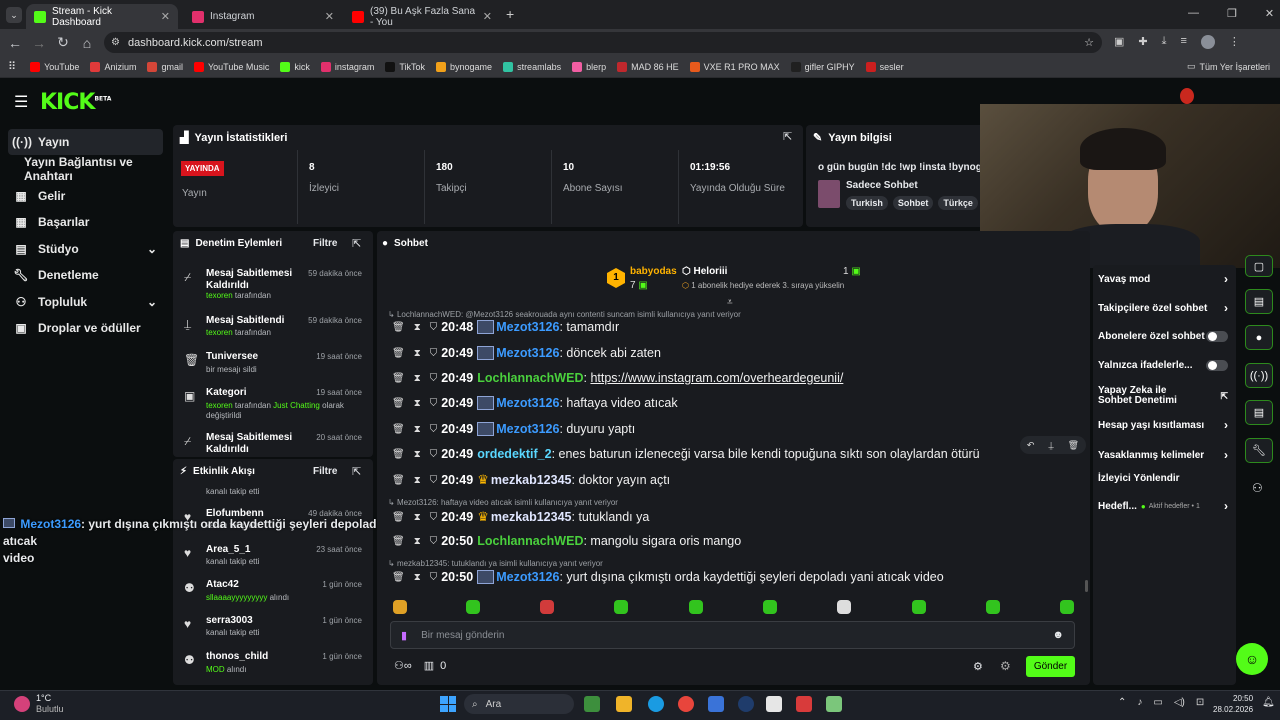 The width and height of the screenshot is (1280, 720). Describe the element at coordinates (648, 66) in the screenshot. I see `bookmark-item: MAD 86 HE` at that location.